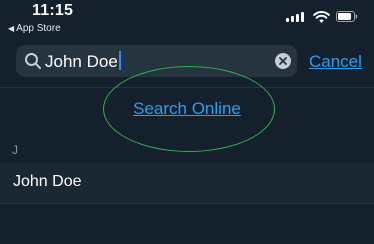 The width and height of the screenshot is (374, 244). Describe the element at coordinates (11, 28) in the screenshot. I see `back-triangle-icon: ◀` at that location.